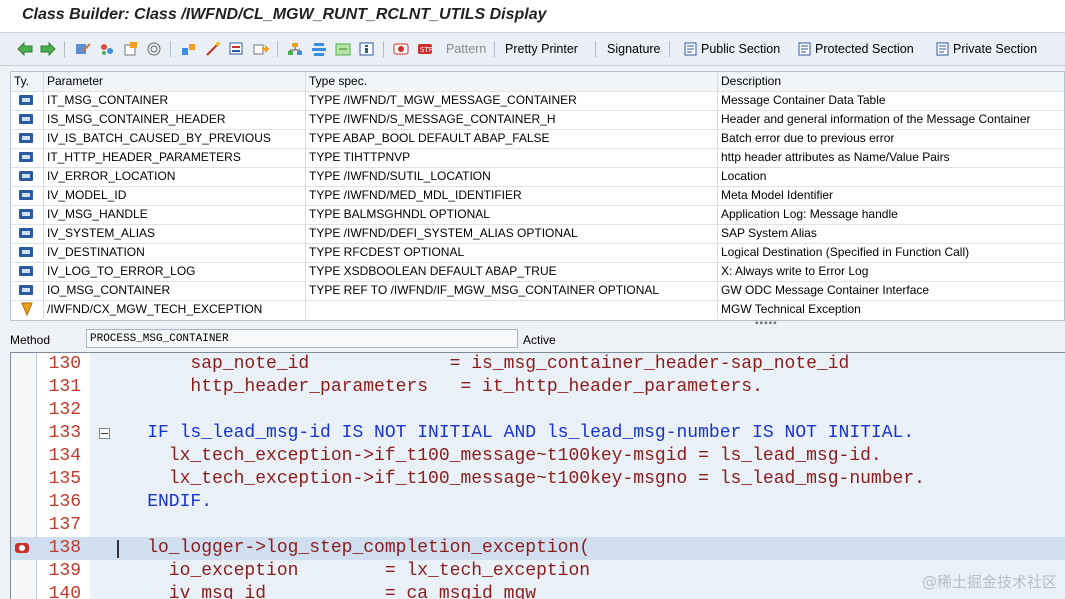 This screenshot has width=1065, height=599. What do you see at coordinates (512, 214) in the screenshot?
I see `typespec-cell: TYPE BALMSGHNDL OPTIONAL` at bounding box center [512, 214].